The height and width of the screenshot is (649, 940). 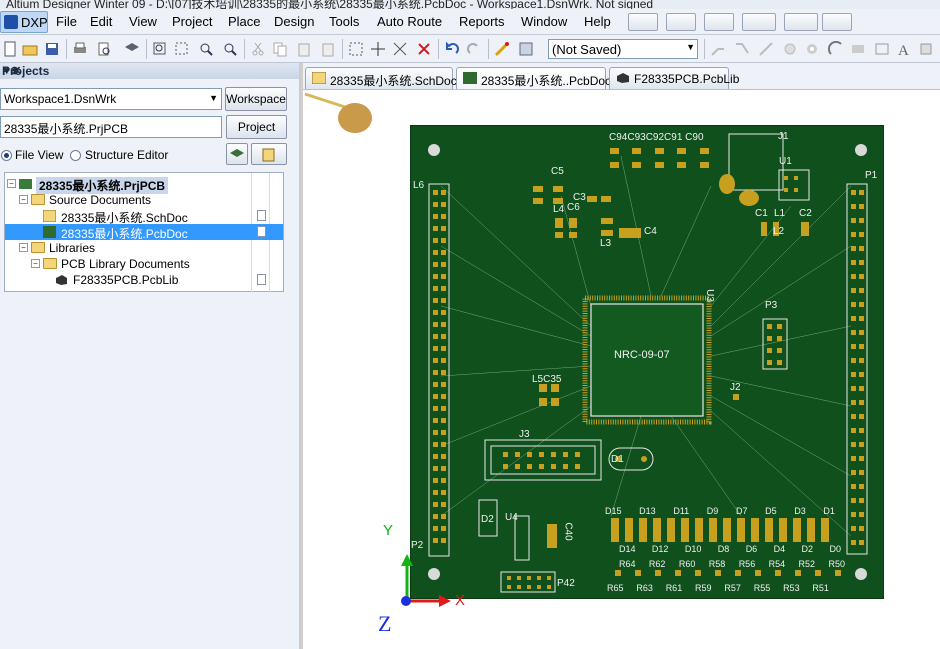 What do you see at coordinates (742, 49) in the screenshot?
I see `diff-pair-route-icon` at bounding box center [742, 49].